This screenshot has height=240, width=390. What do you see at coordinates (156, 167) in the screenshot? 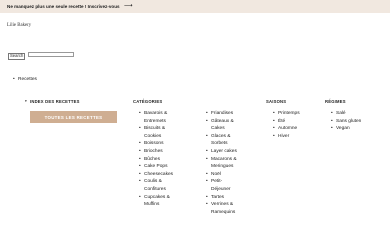
I see `category-item: Cake Pops` at bounding box center [156, 167].